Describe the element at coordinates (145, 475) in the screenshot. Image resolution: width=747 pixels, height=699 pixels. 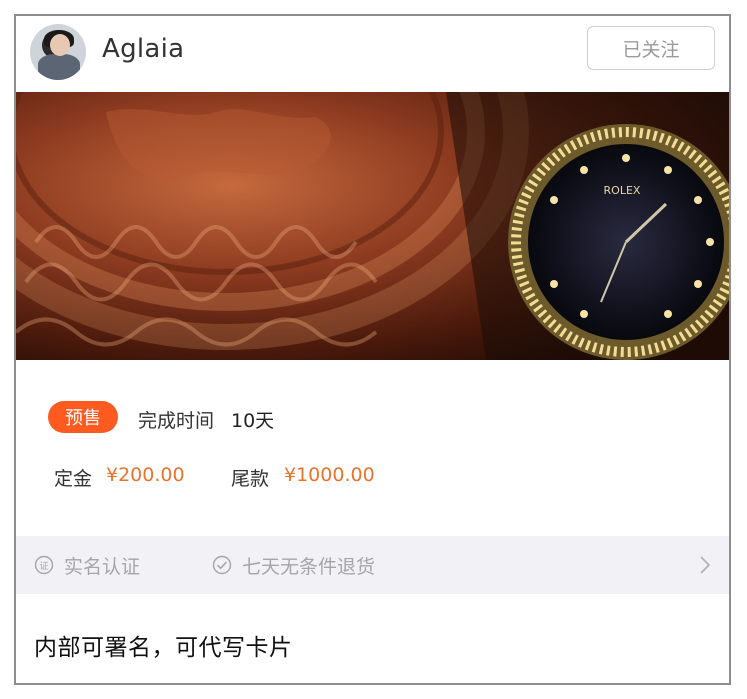
I see `deposit-price: ¥200.00` at that location.